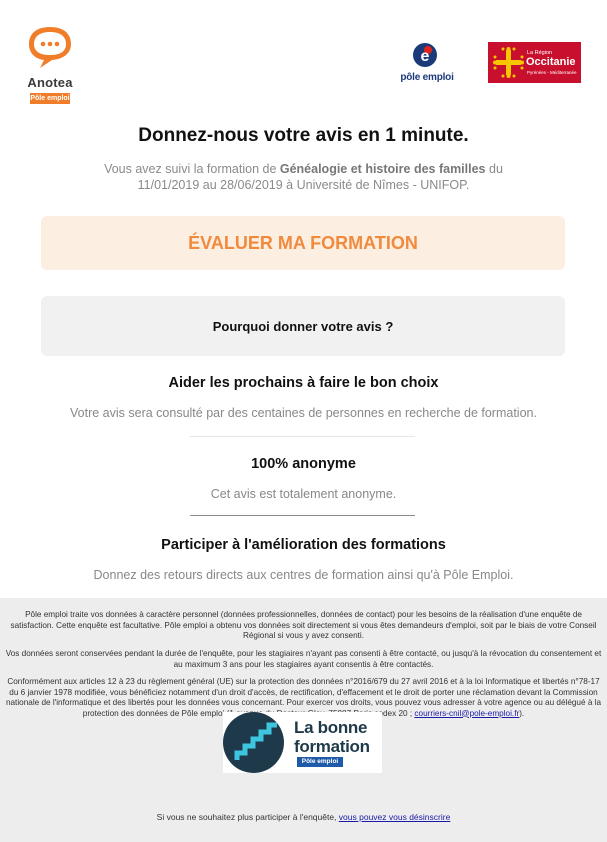 This screenshot has height=842, width=607. I want to click on reason-title: 100% anonyme, so click(303, 464).